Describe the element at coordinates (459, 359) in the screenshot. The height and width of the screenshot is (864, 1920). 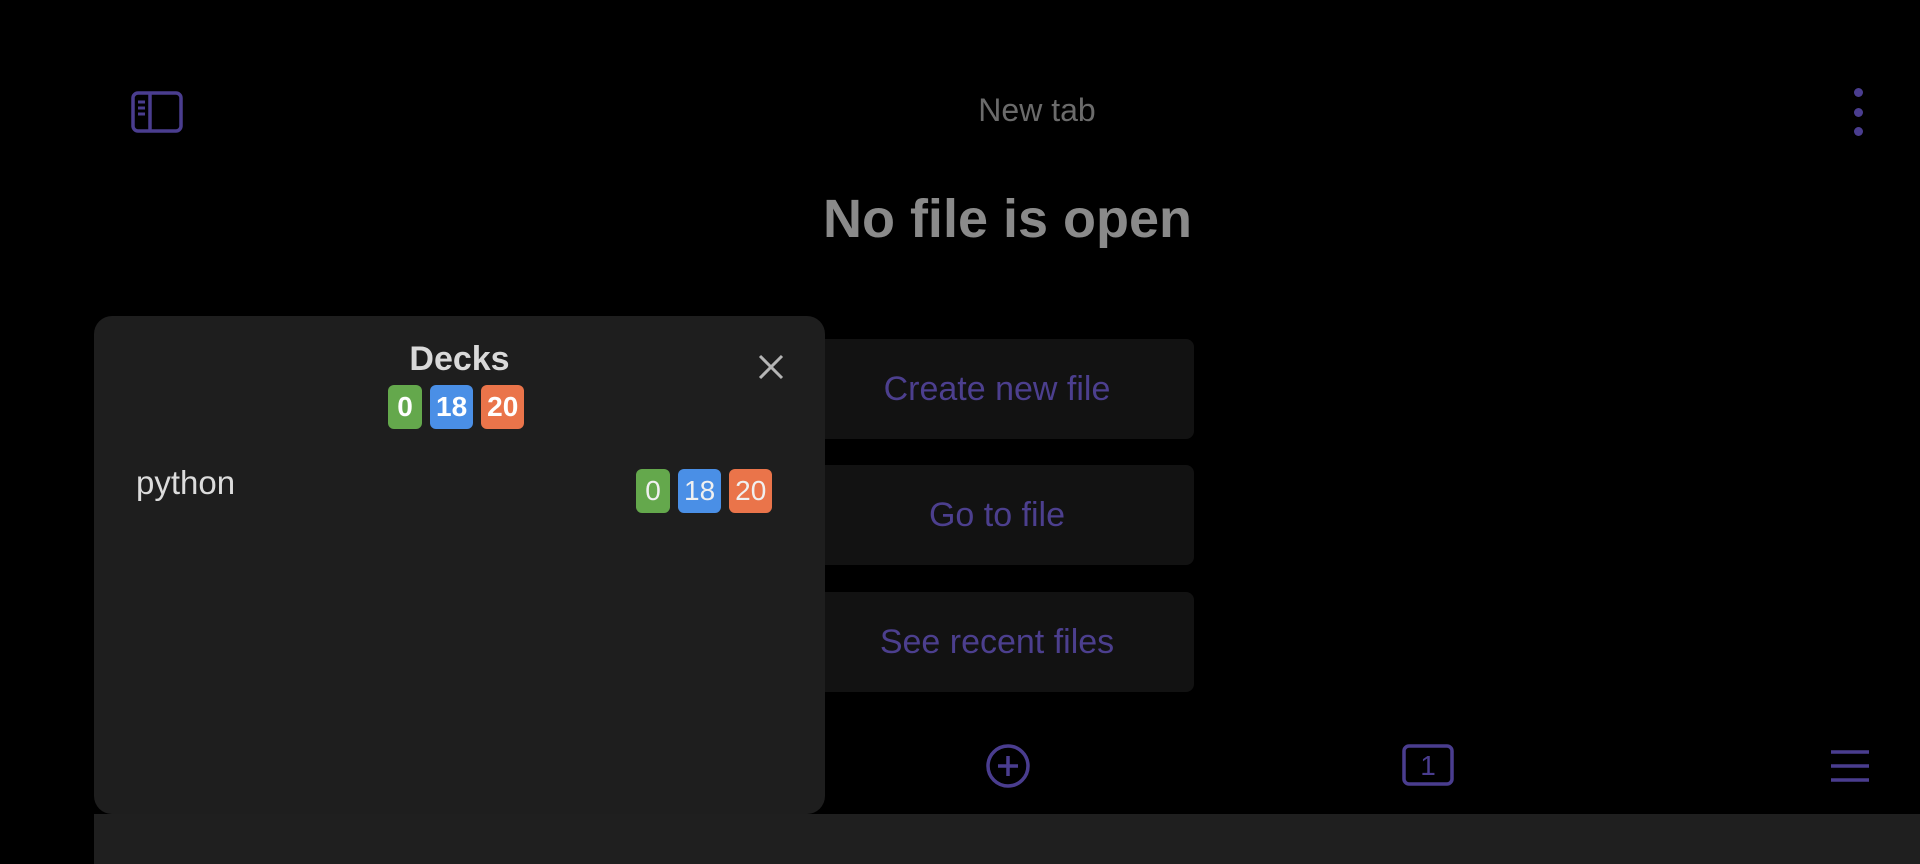
I see `modal-title: Decks` at that location.